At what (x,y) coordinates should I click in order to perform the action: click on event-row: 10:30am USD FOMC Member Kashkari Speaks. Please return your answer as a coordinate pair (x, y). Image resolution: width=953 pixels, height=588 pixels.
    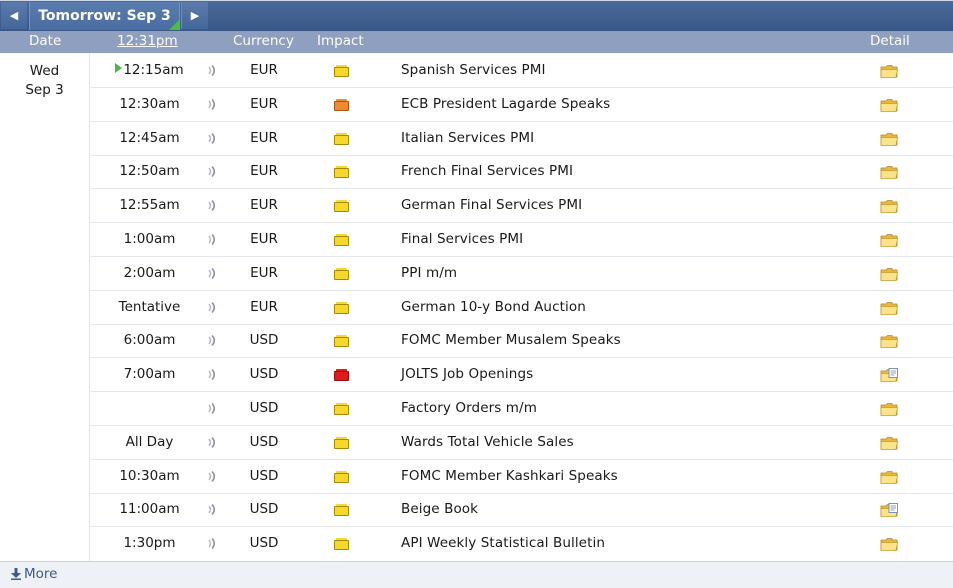
    Looking at the image, I should click on (522, 477).